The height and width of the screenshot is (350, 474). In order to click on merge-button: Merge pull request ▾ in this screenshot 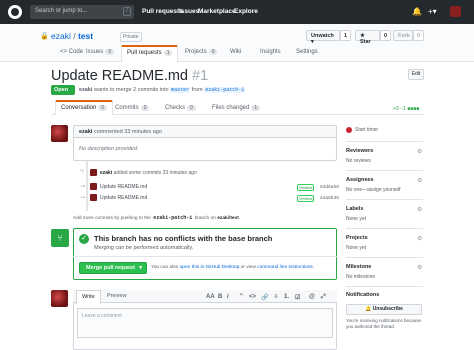, I will do `click(113, 268)`.